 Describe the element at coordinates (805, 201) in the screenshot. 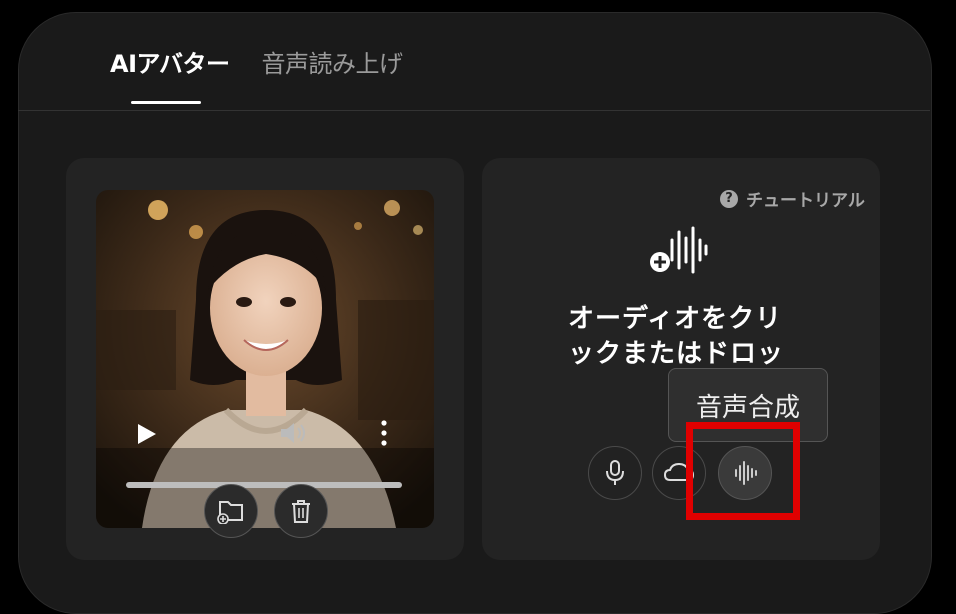

I see `tutorial-label: チュートリアル` at that location.